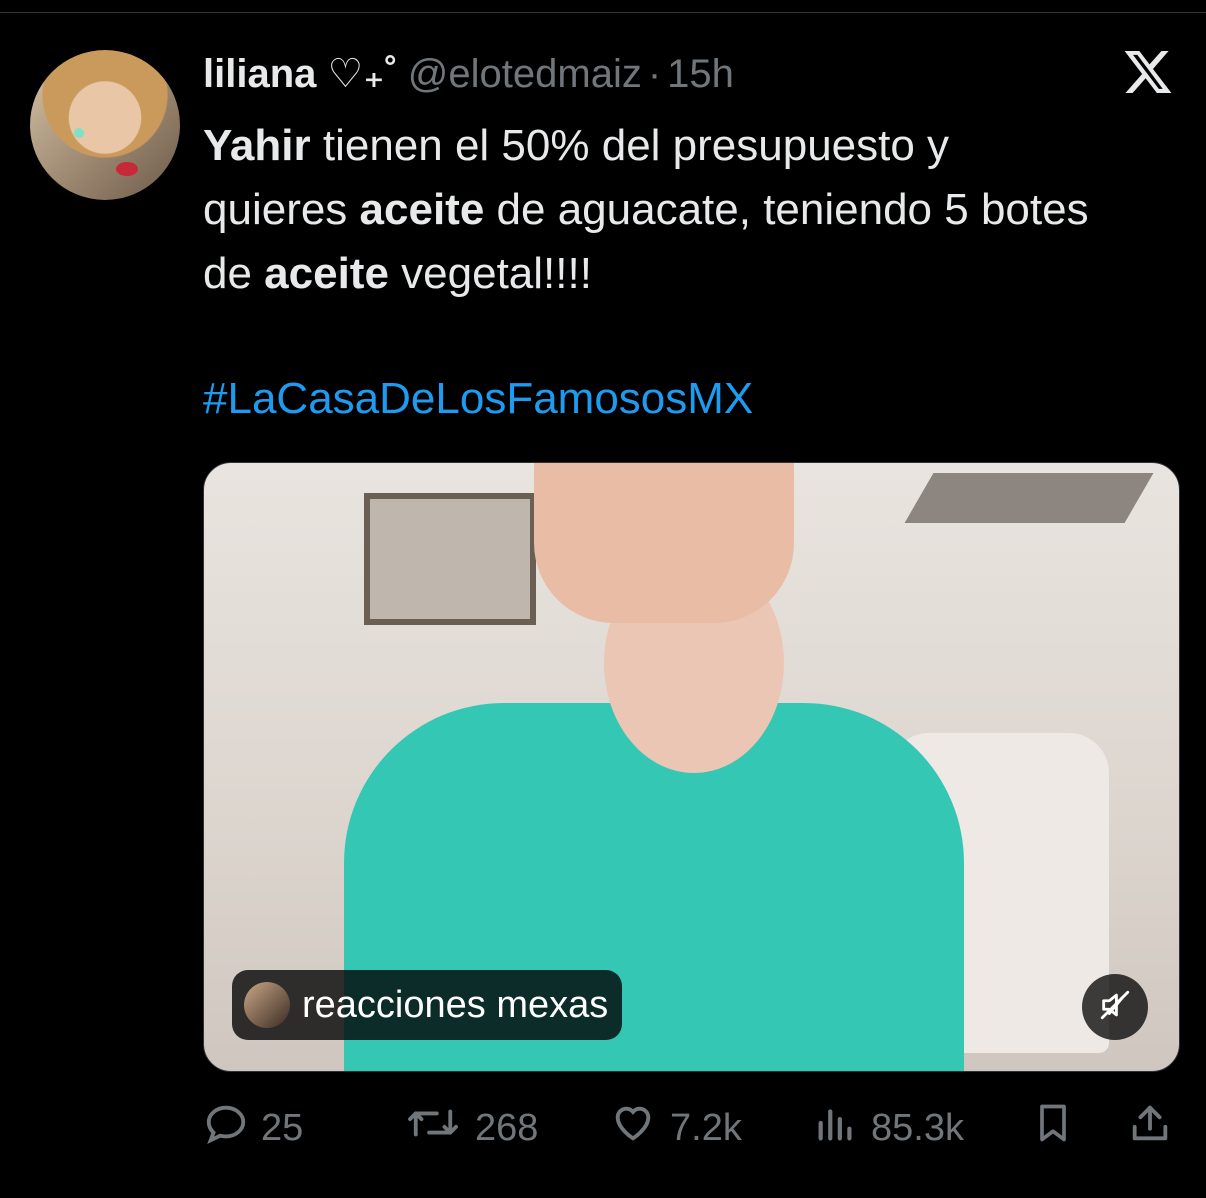 The image size is (1206, 1198). Describe the element at coordinates (490, 273) in the screenshot. I see `tweet-text-segment: vegetal!!!!` at that location.